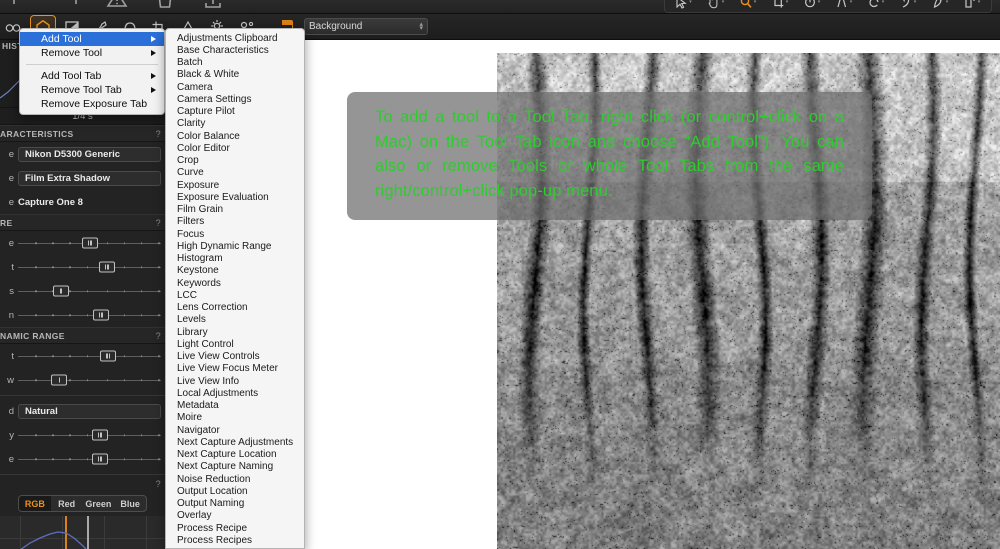  What do you see at coordinates (92, 76) in the screenshot?
I see `context-menu-item-add-tool-tab: Add Tool Tab` at bounding box center [92, 76].